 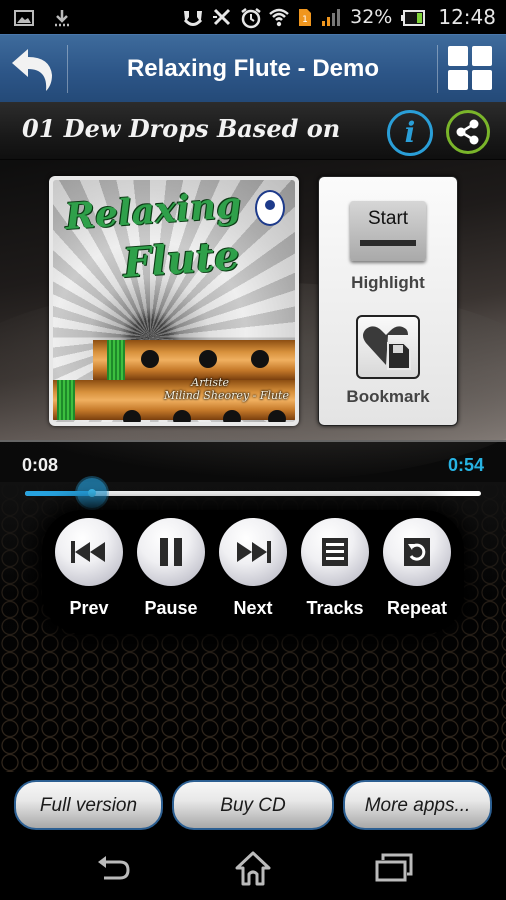 I want to click on pause-label: Pause, so click(x=171, y=608).